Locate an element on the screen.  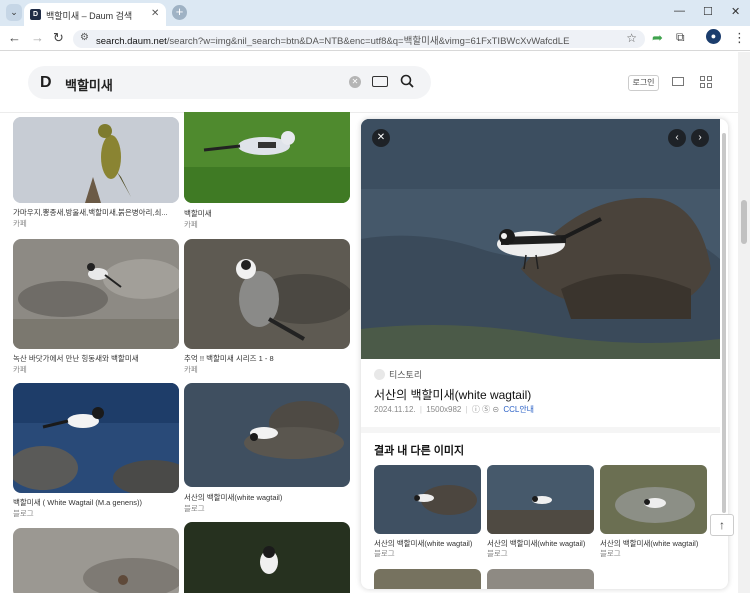
divider is located at coordinates (540, 430).